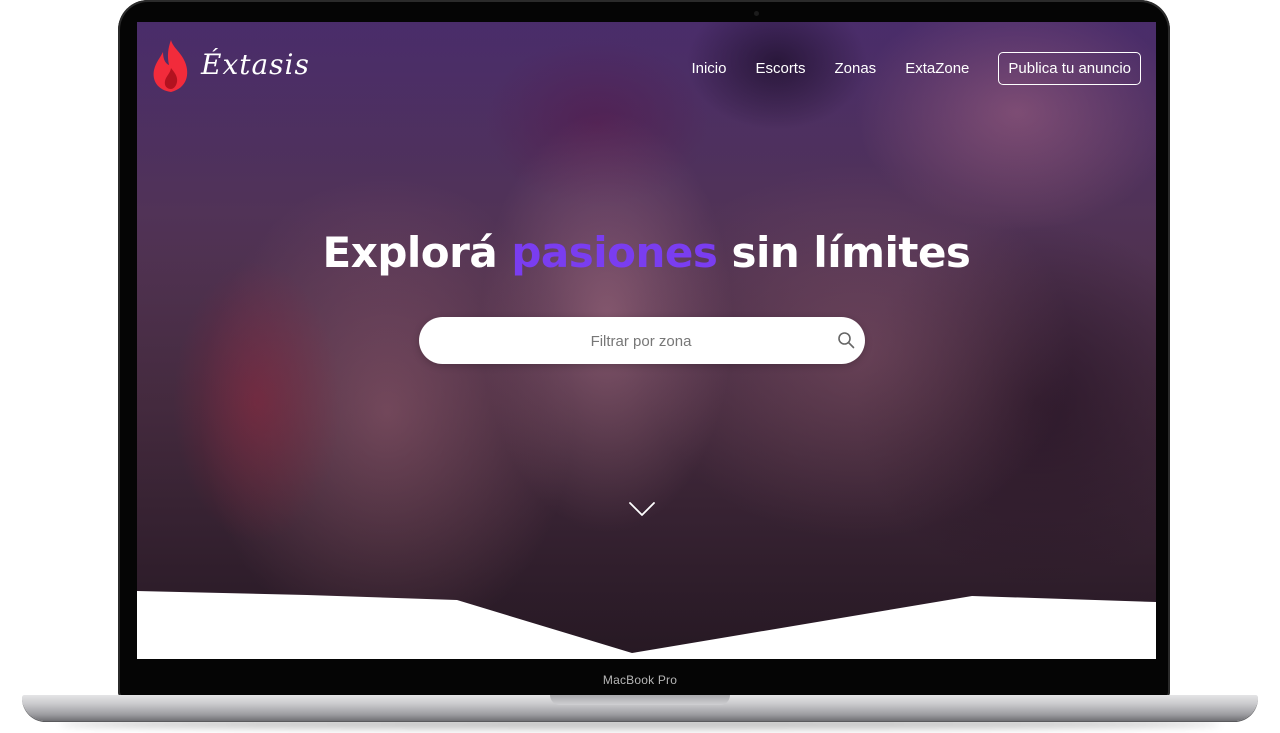 The image size is (1280, 733). Describe the element at coordinates (708, 68) in the screenshot. I see `nav-link-inicio: Inicio` at that location.